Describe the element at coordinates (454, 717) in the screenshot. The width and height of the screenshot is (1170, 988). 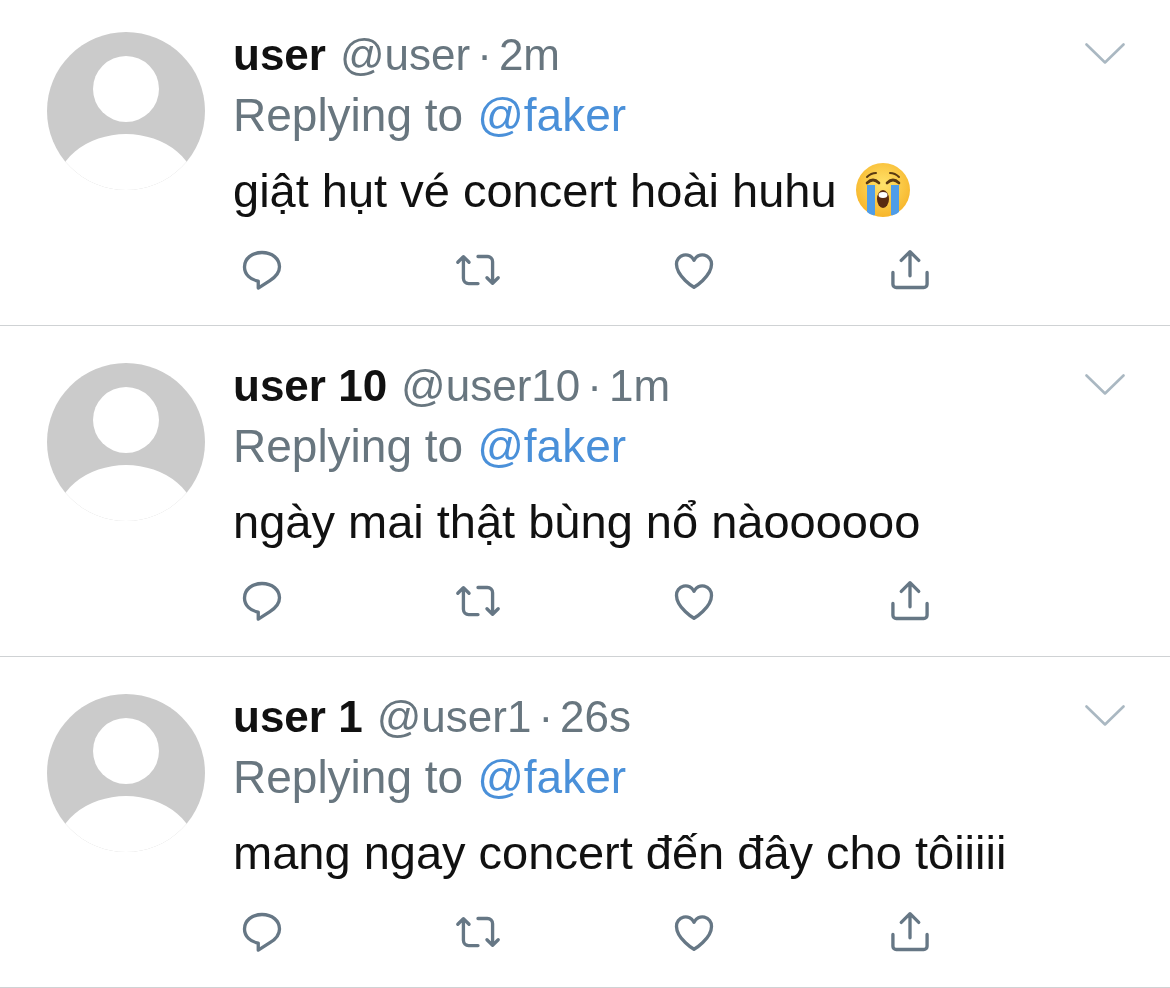
I see `user-handle: @user1` at that location.